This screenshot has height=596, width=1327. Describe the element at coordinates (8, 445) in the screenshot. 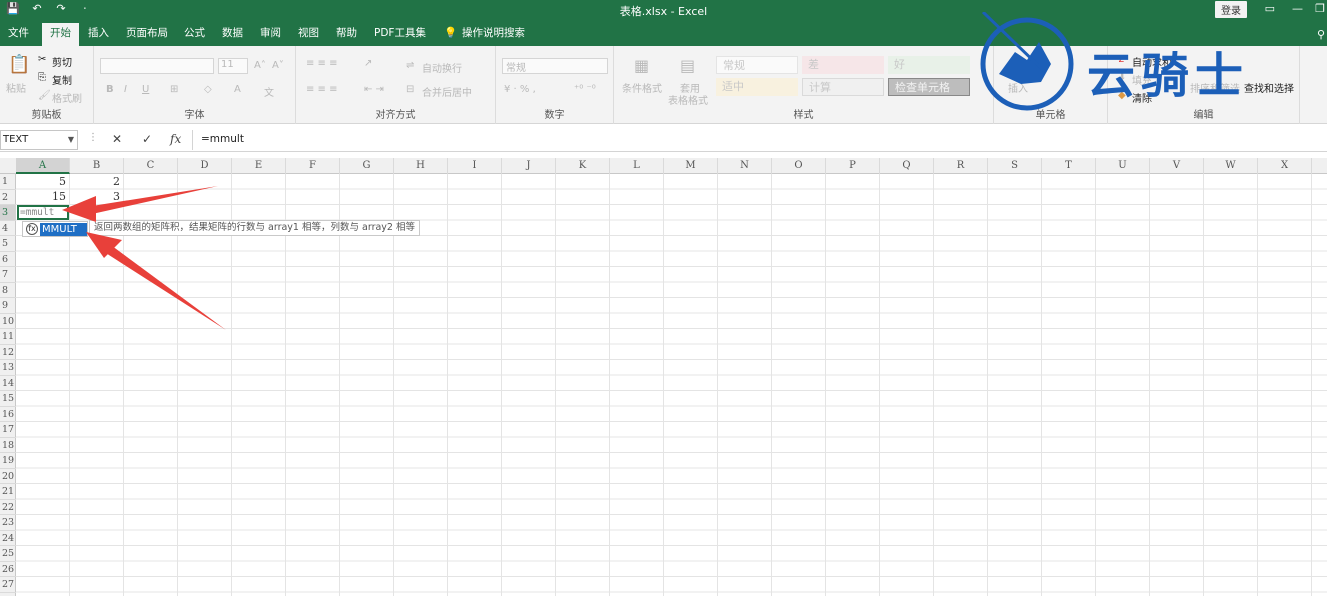

I see `row-header-18: 18` at that location.